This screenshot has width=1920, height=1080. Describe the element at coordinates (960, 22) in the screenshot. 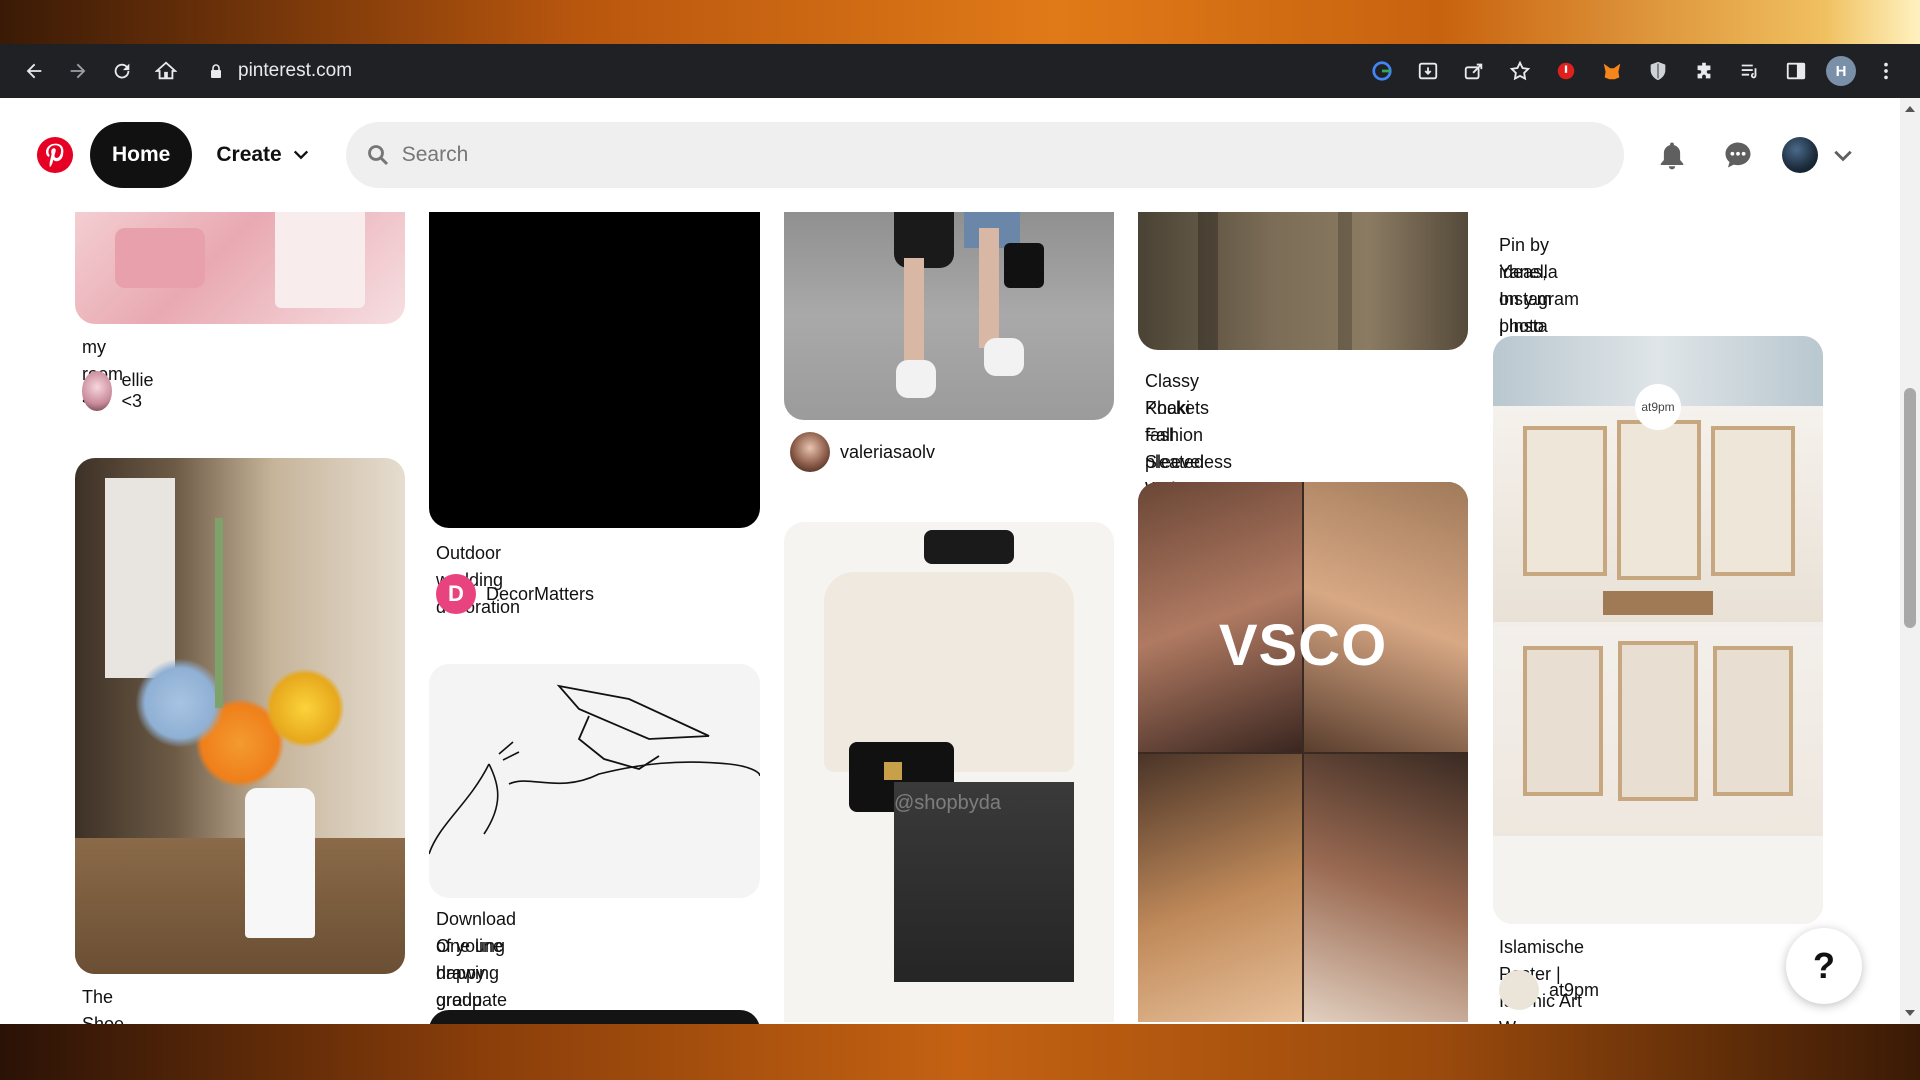

I see `desktop-wallpaper-top` at that location.